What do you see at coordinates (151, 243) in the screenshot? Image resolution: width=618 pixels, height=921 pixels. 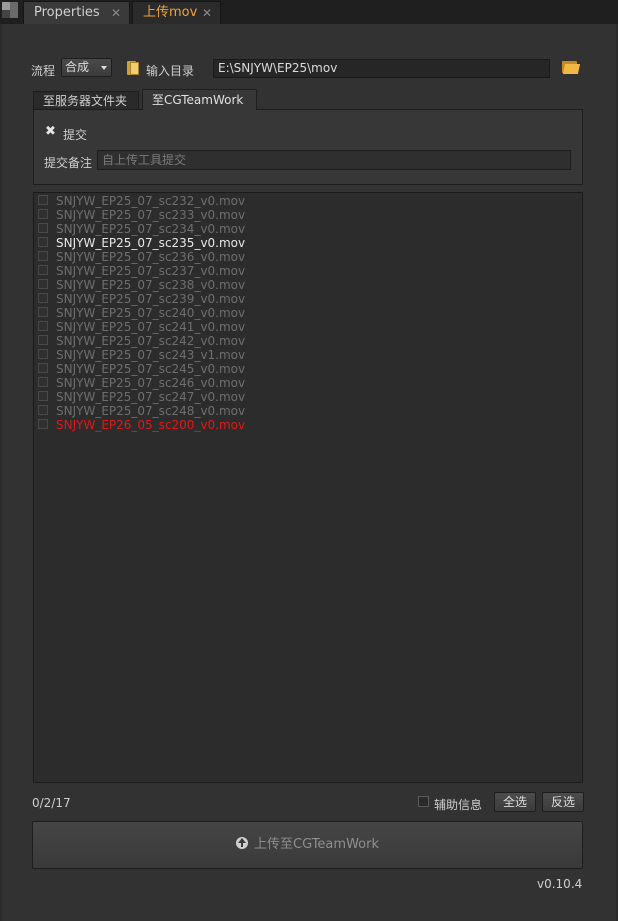 I see `item-filename: SNJYW_EP25_07_sc235_v0.mov` at bounding box center [151, 243].